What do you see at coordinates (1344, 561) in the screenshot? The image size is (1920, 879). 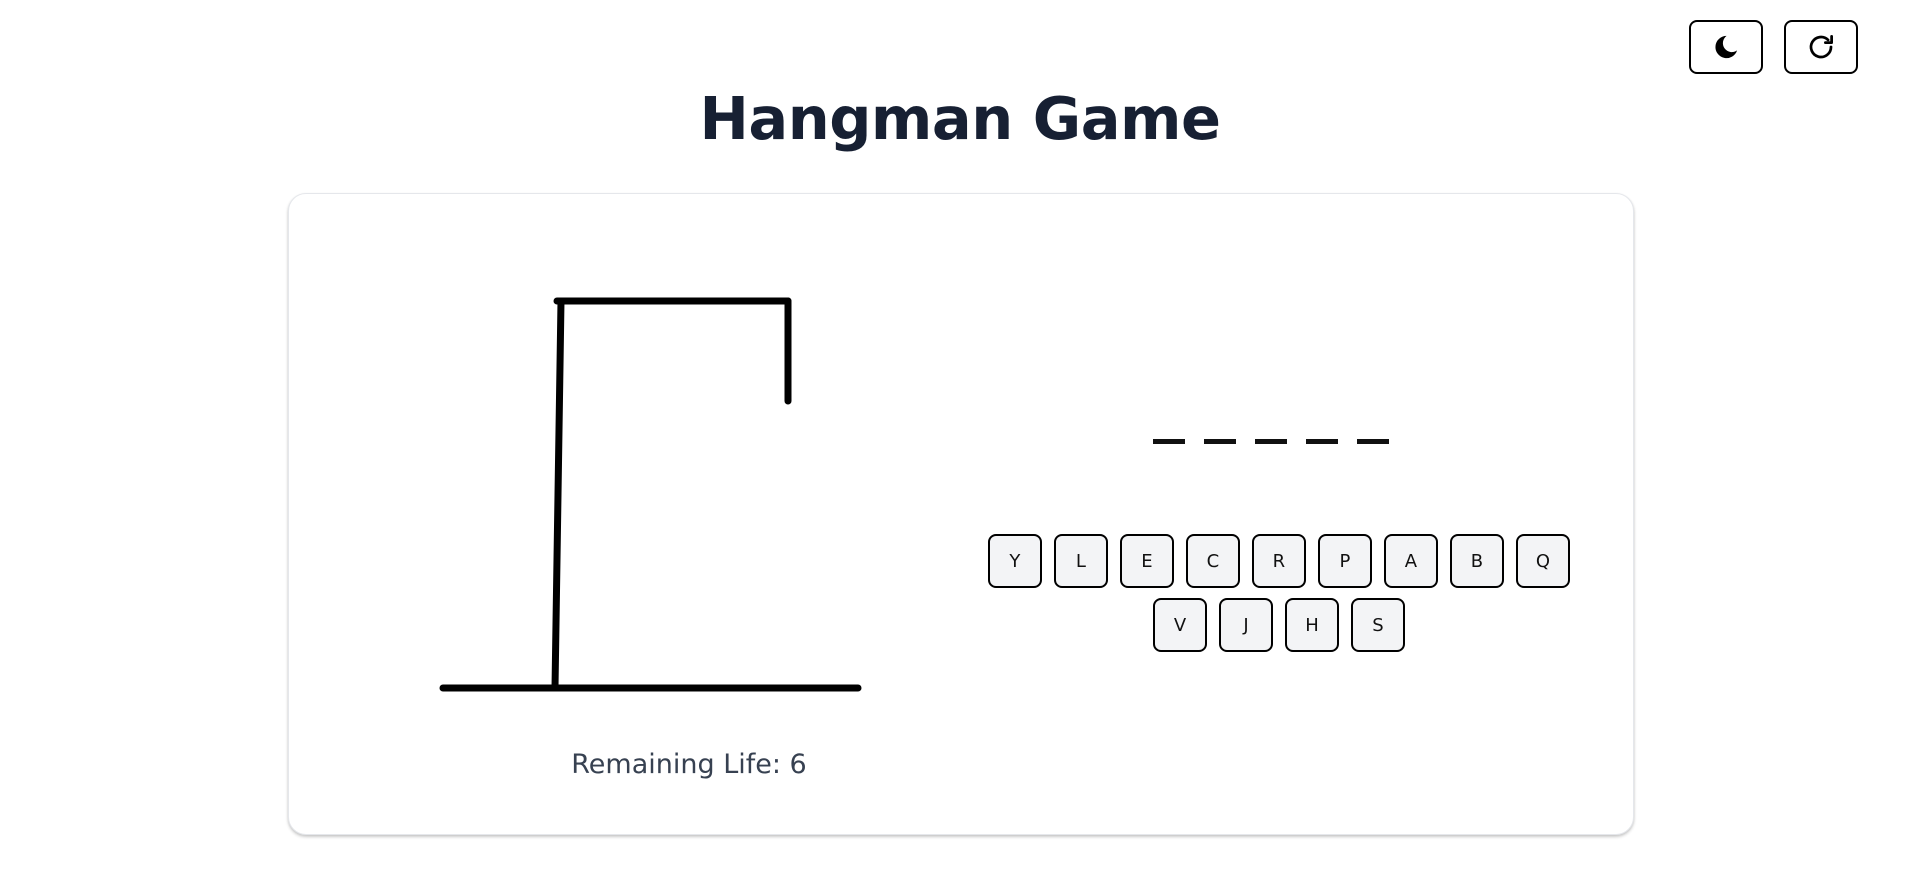 I see `letter-key-p: P` at bounding box center [1344, 561].